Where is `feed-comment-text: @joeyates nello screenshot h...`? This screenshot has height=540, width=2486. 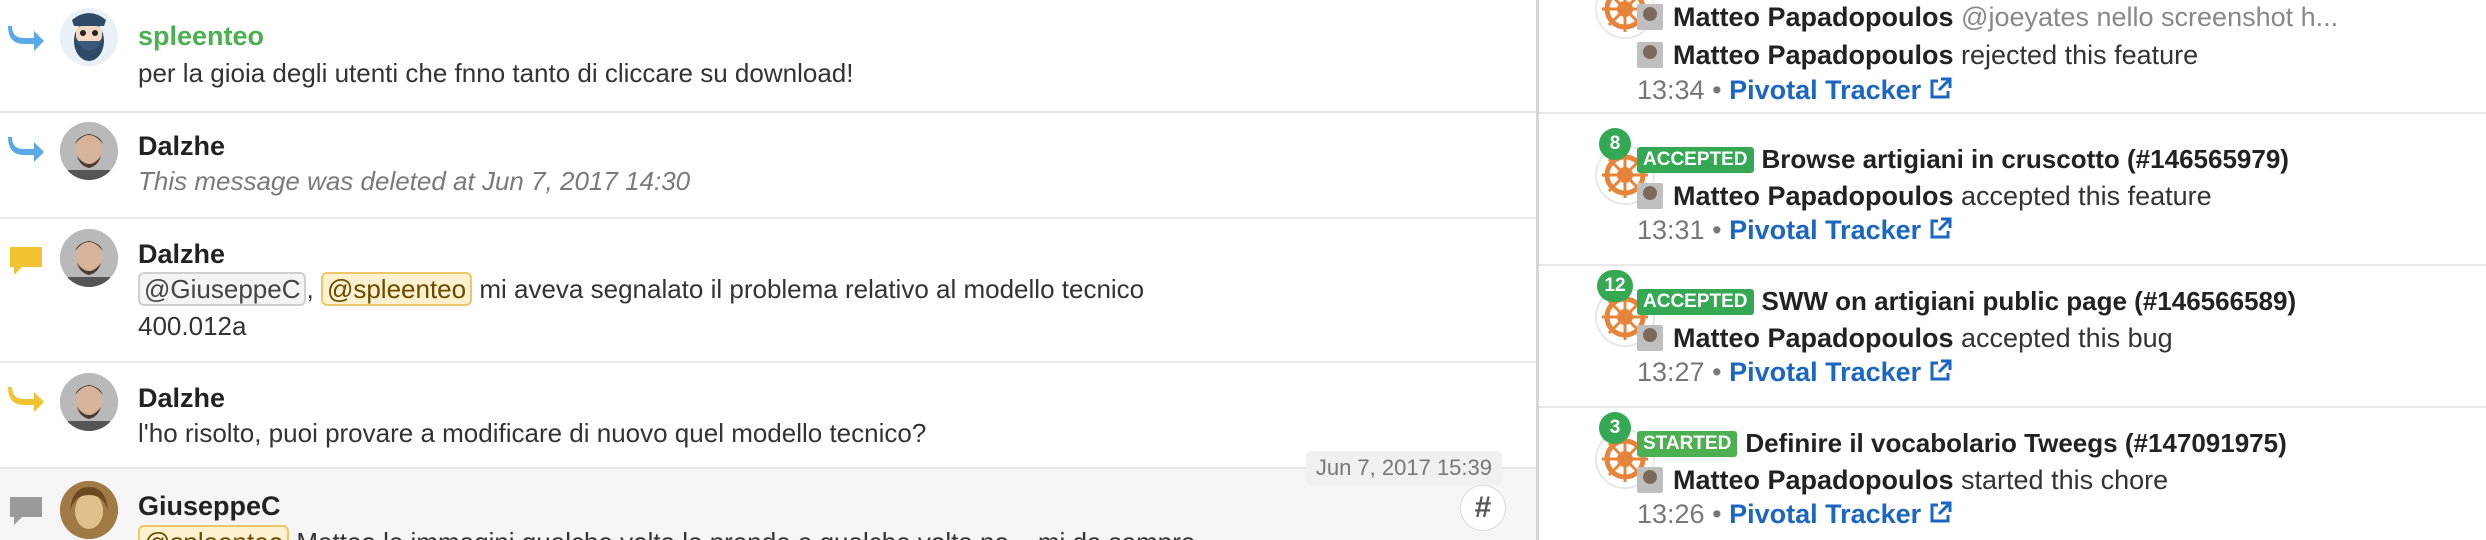
feed-comment-text: @joeyates nello screenshot h... is located at coordinates (2150, 17).